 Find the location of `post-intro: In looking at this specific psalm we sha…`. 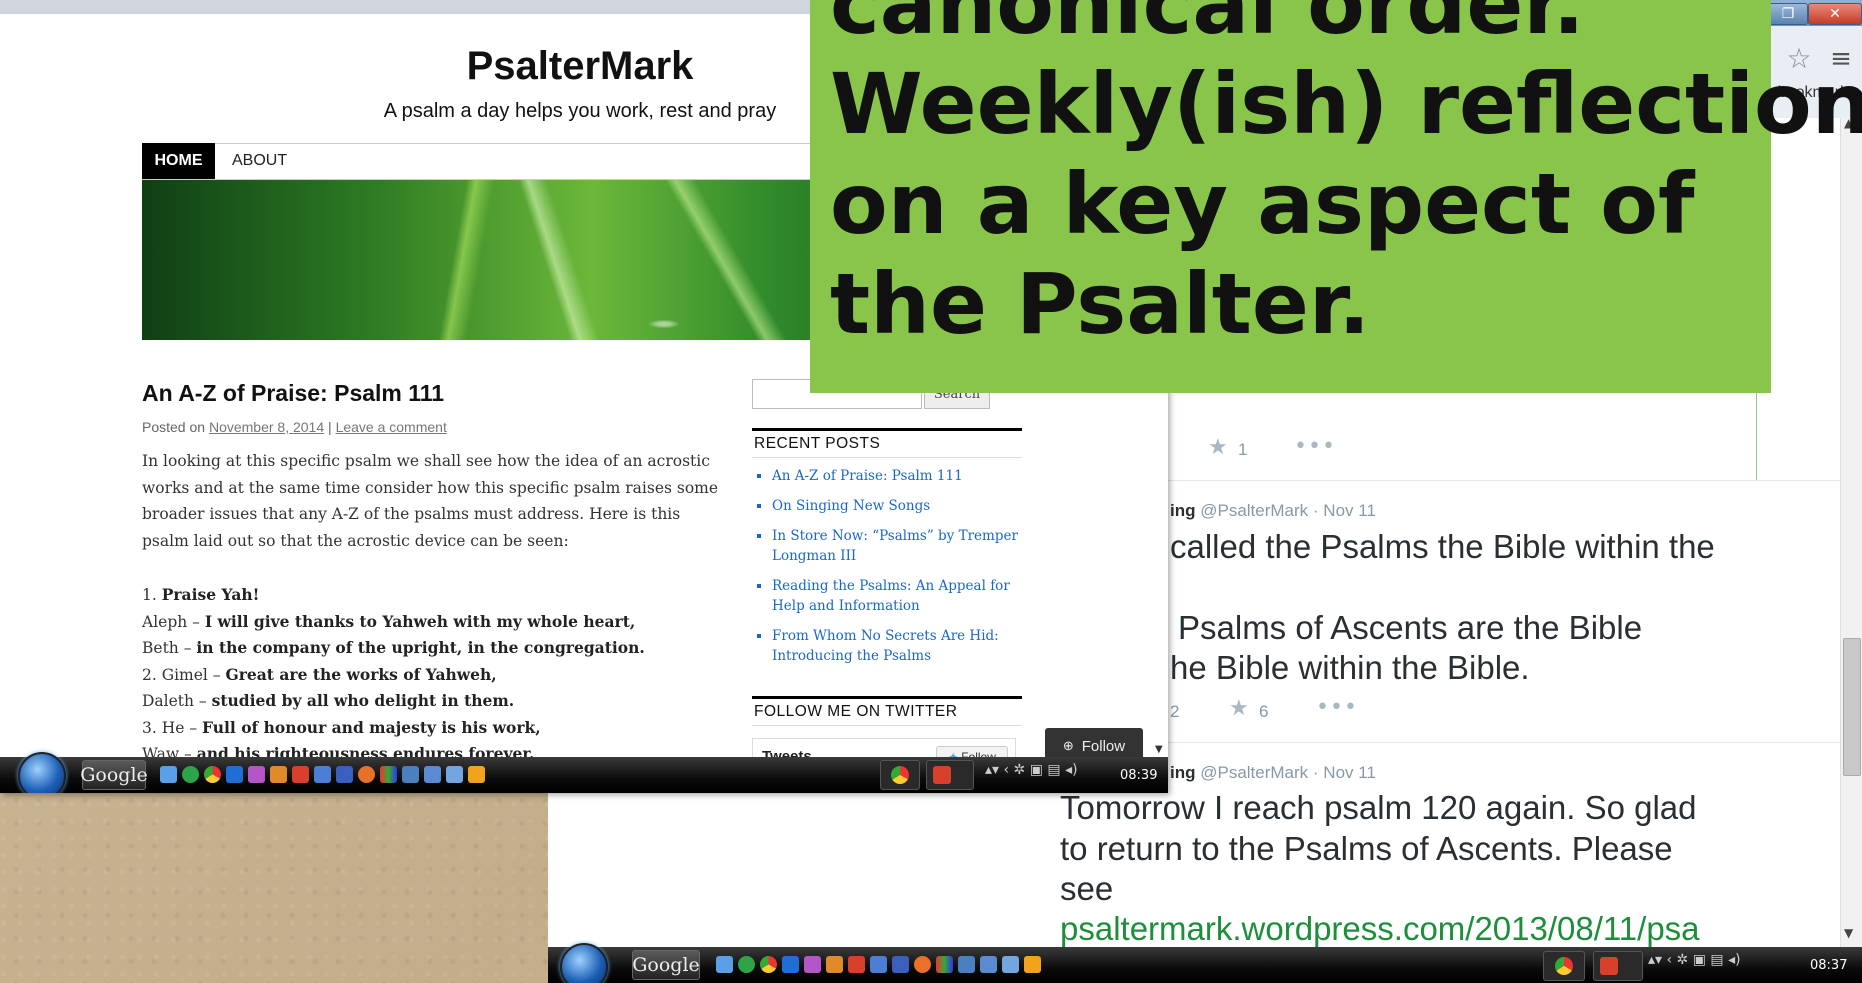

post-intro: In looking at this specific psalm we sha… is located at coordinates (430, 501).